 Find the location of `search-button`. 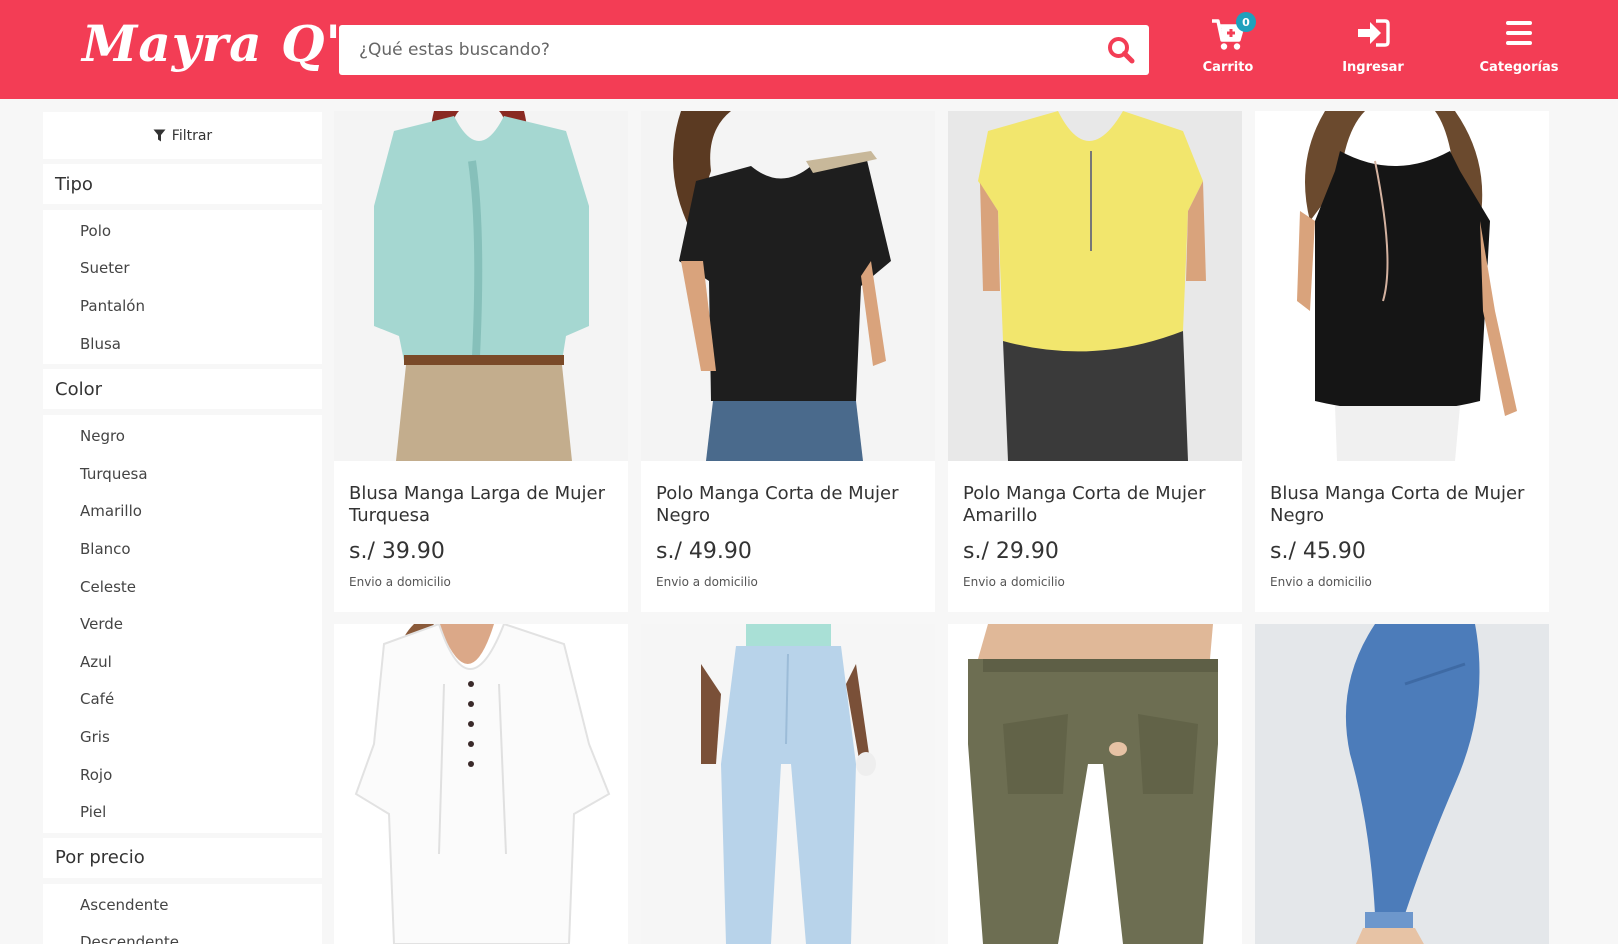

search-button is located at coordinates (1121, 50).